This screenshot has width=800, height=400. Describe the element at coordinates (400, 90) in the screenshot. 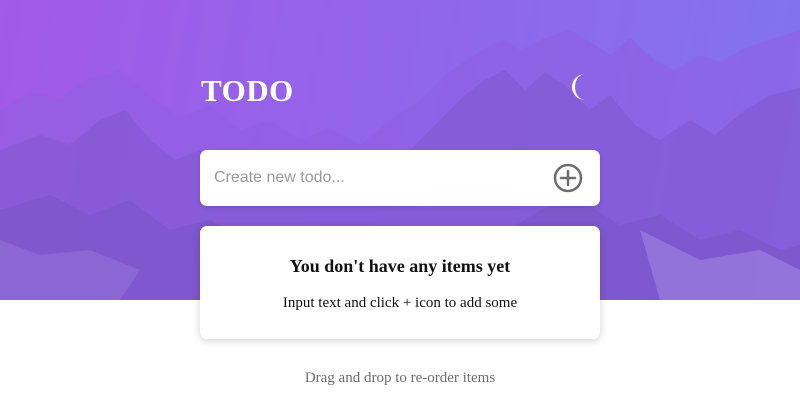

I see `app-header: TODO` at that location.